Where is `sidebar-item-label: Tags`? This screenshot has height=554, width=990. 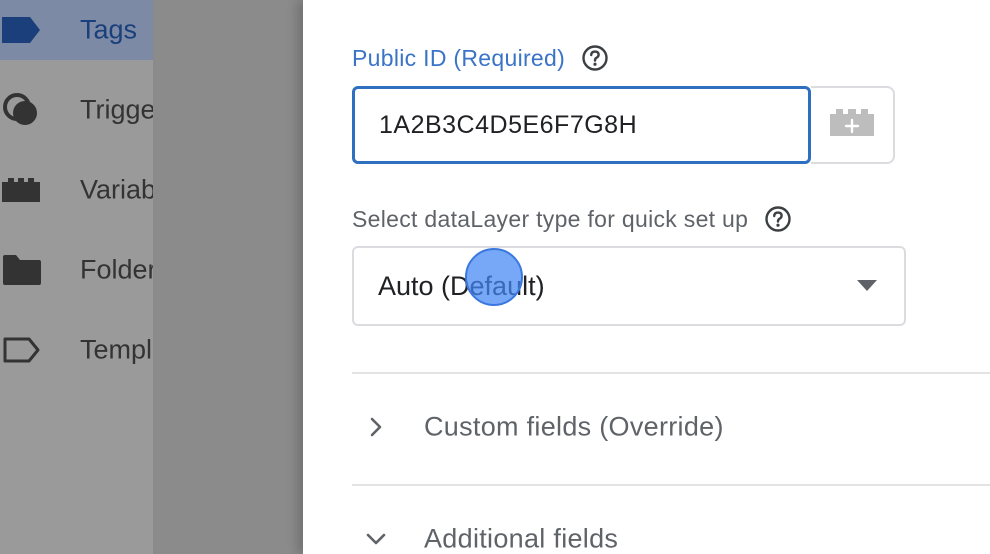
sidebar-item-label: Tags is located at coordinates (109, 29).